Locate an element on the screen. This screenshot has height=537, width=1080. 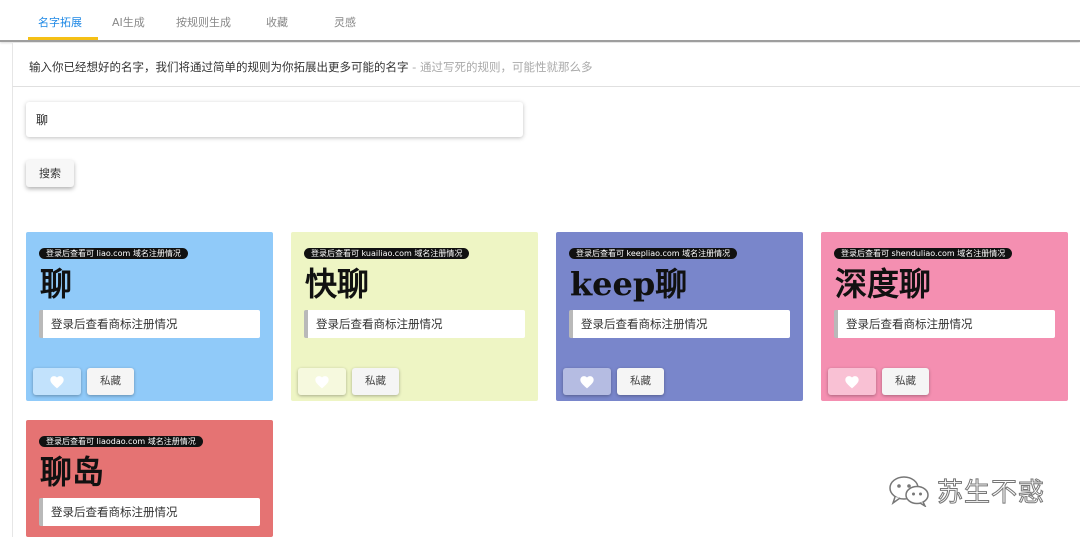
name-card: 登录后查看可 liao.com 域名注册情况 聊 登录后查看商标注册情况 私藏 is located at coordinates (149, 316).